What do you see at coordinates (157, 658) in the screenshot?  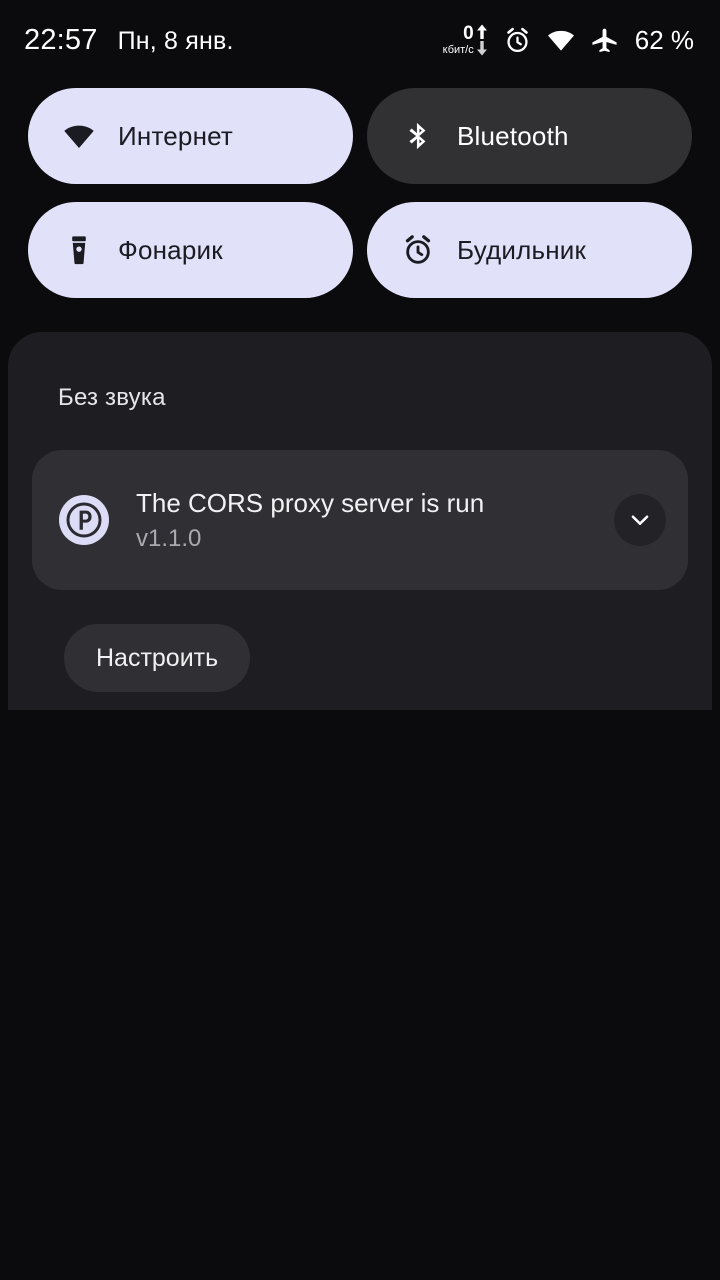 I see `notification-settings-button: Настроить` at bounding box center [157, 658].